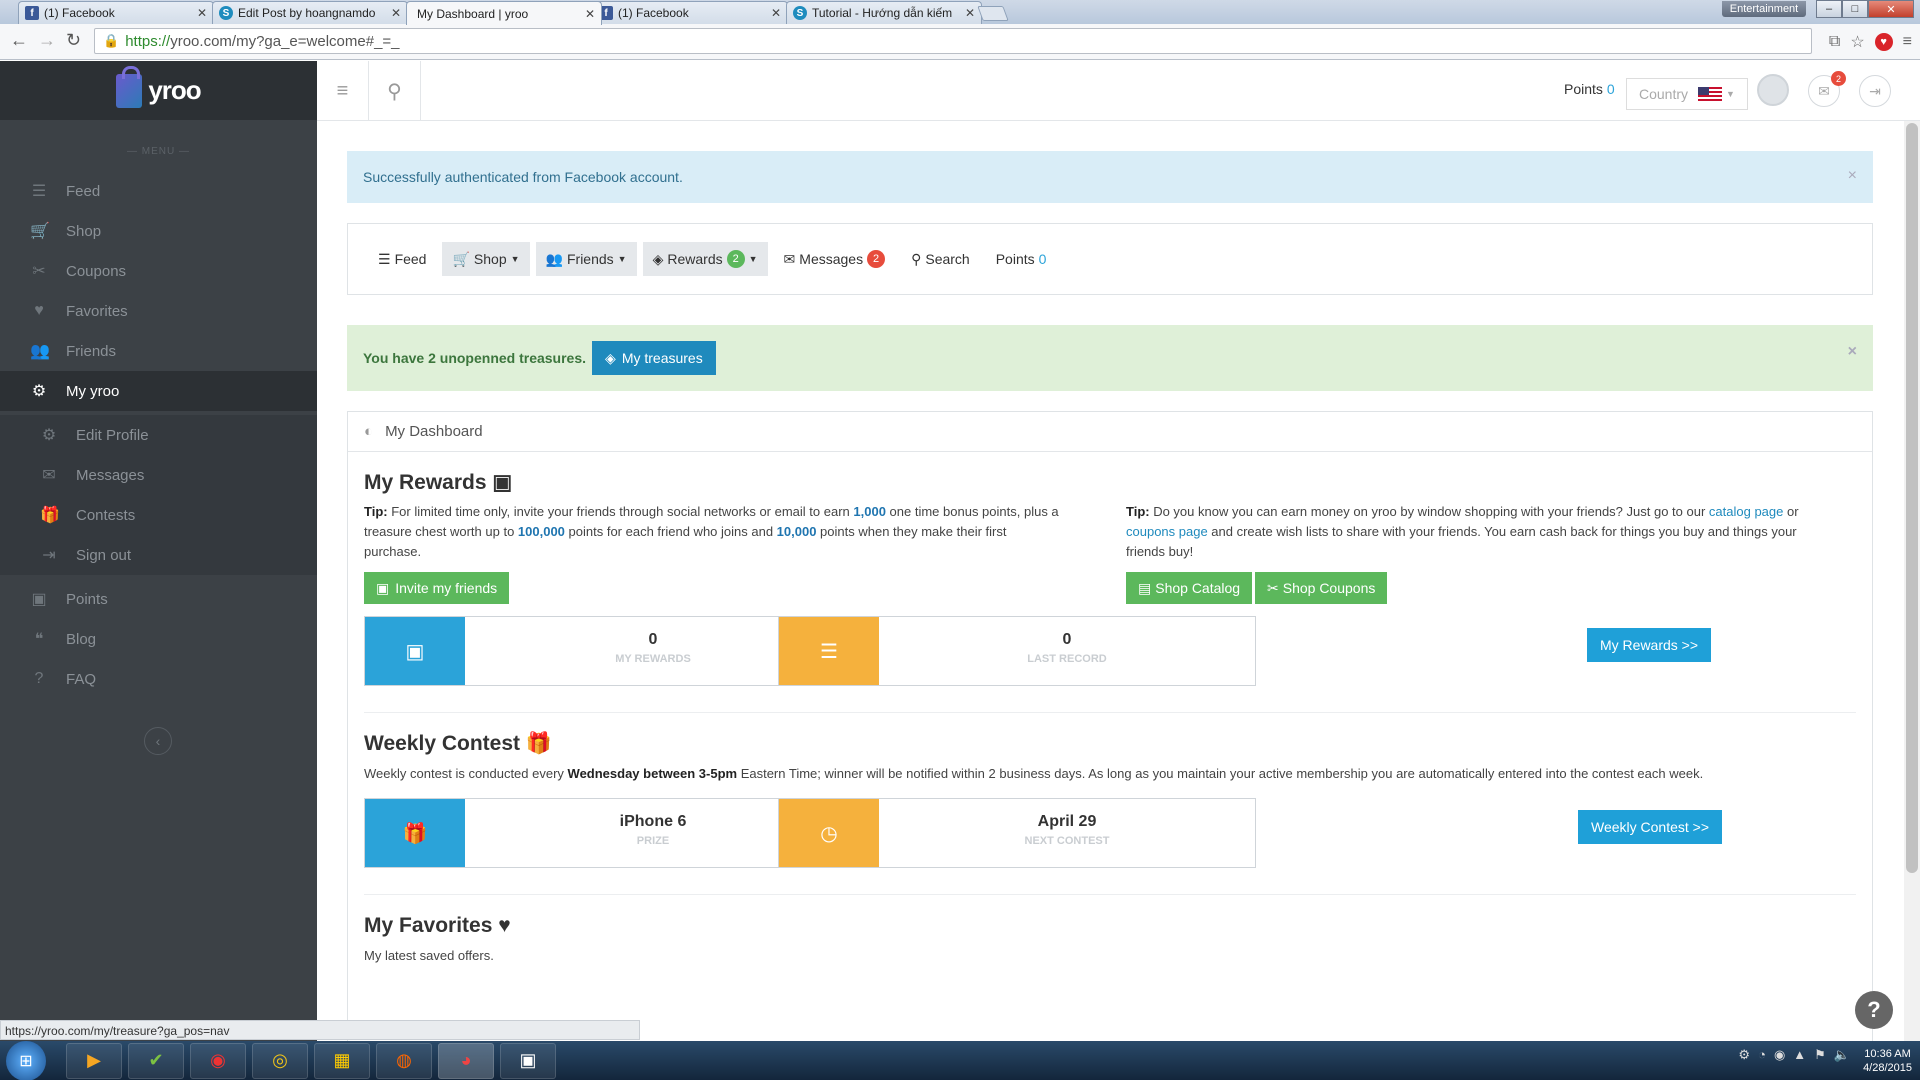 Image resolution: width=1920 pixels, height=1080 pixels. What do you see at coordinates (158, 475) in the screenshot?
I see `sidebar-item-messages: ✉ Messages` at bounding box center [158, 475].